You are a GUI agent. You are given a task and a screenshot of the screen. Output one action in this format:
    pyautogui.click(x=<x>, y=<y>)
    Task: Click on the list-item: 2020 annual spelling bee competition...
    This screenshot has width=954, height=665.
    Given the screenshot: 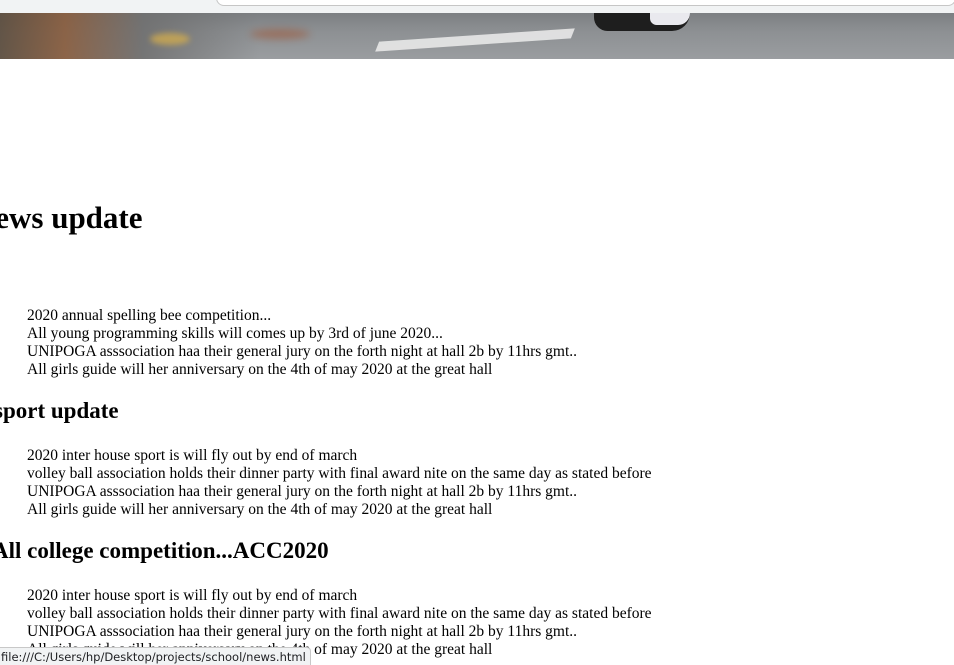 What is the action you would take?
    pyautogui.click(x=149, y=315)
    